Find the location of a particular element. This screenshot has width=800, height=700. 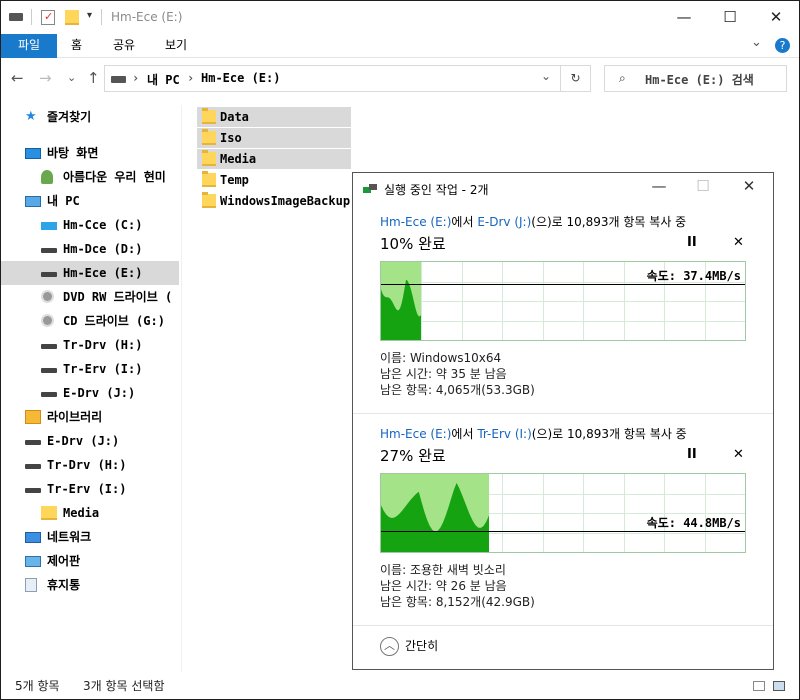

window-title: Hm-Ece (E:) is located at coordinates (147, 17).